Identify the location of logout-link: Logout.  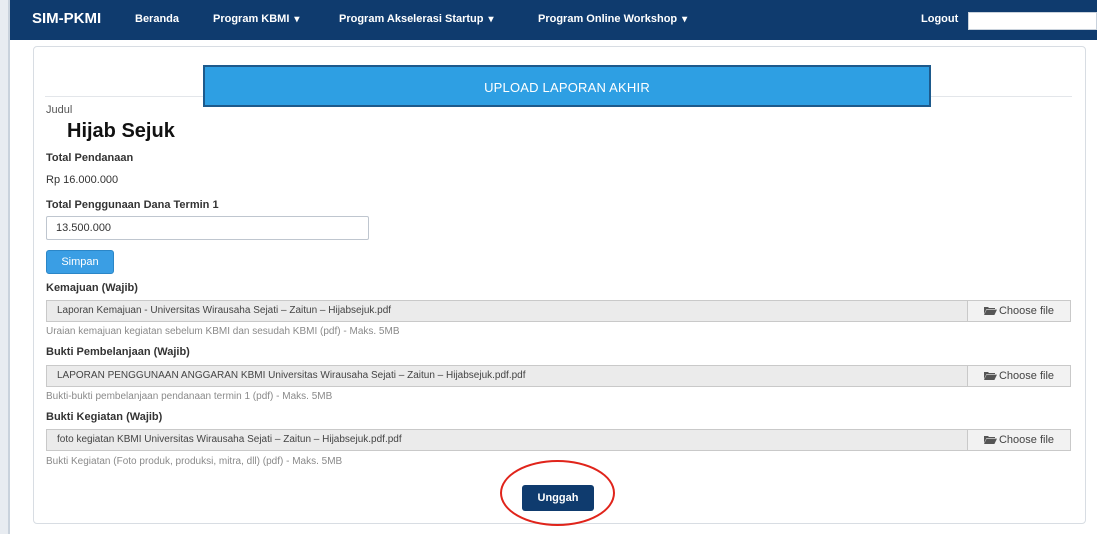
(939, 19).